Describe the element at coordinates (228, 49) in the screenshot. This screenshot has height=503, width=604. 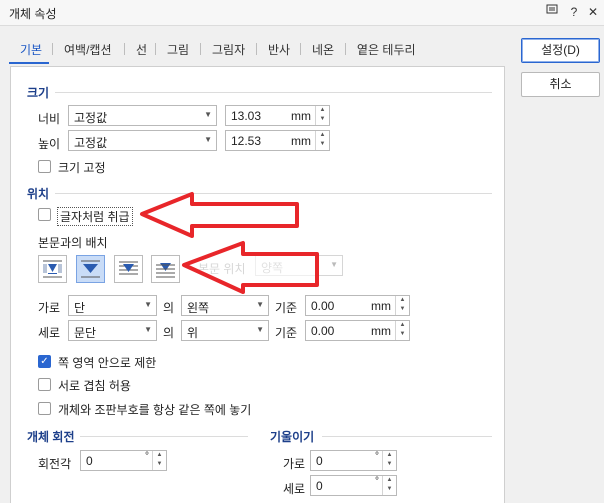
I see `tab-shadow: 그림자` at that location.